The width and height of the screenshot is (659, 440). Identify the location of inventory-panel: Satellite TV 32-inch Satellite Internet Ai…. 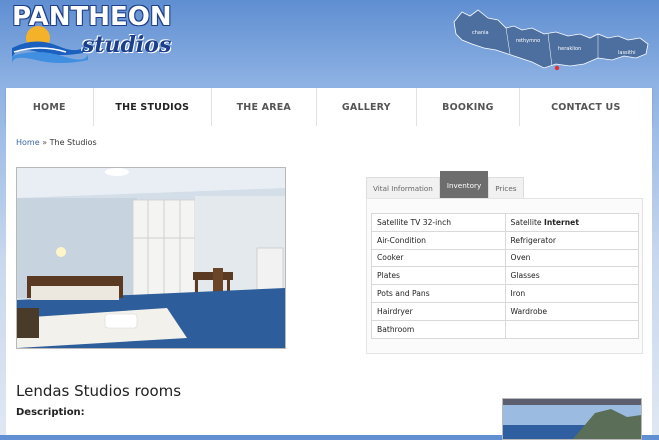
(504, 276).